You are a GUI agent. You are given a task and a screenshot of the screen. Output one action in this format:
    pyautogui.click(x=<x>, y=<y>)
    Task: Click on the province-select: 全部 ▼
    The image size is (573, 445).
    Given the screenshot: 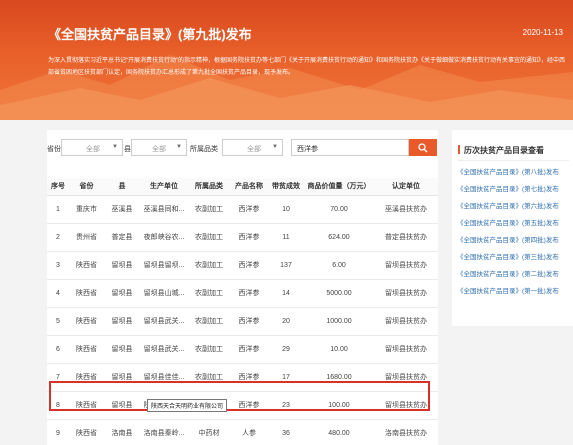 What is the action you would take?
    pyautogui.click(x=92, y=147)
    